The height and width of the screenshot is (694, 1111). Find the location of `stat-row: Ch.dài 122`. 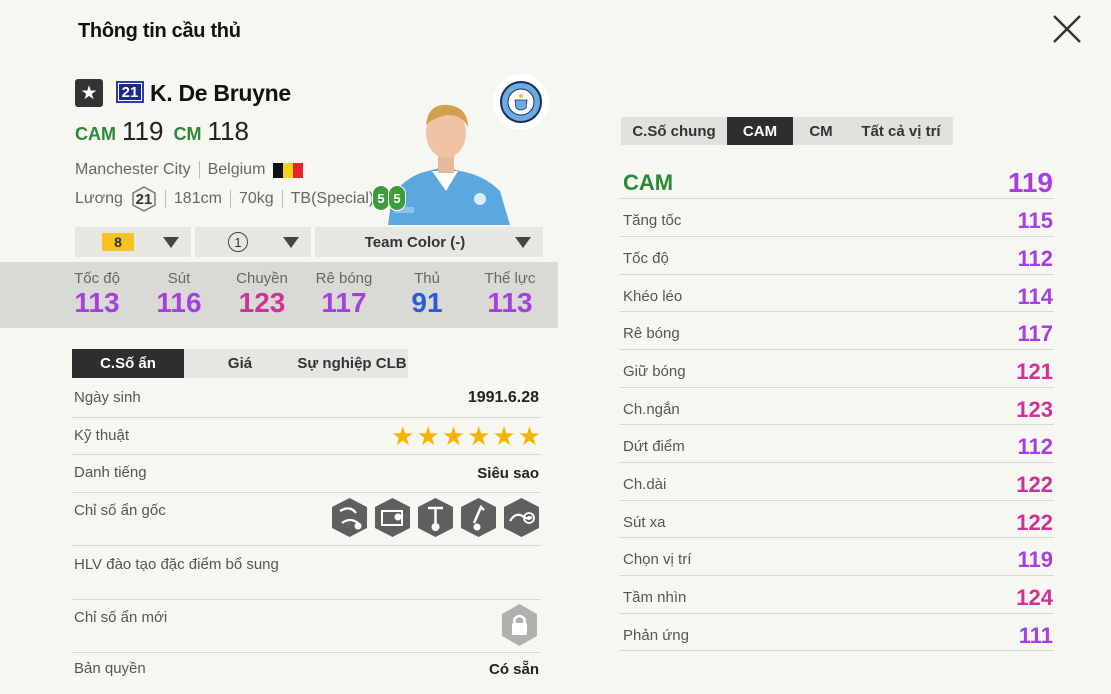

stat-row: Ch.dài 122 is located at coordinates (836, 482).